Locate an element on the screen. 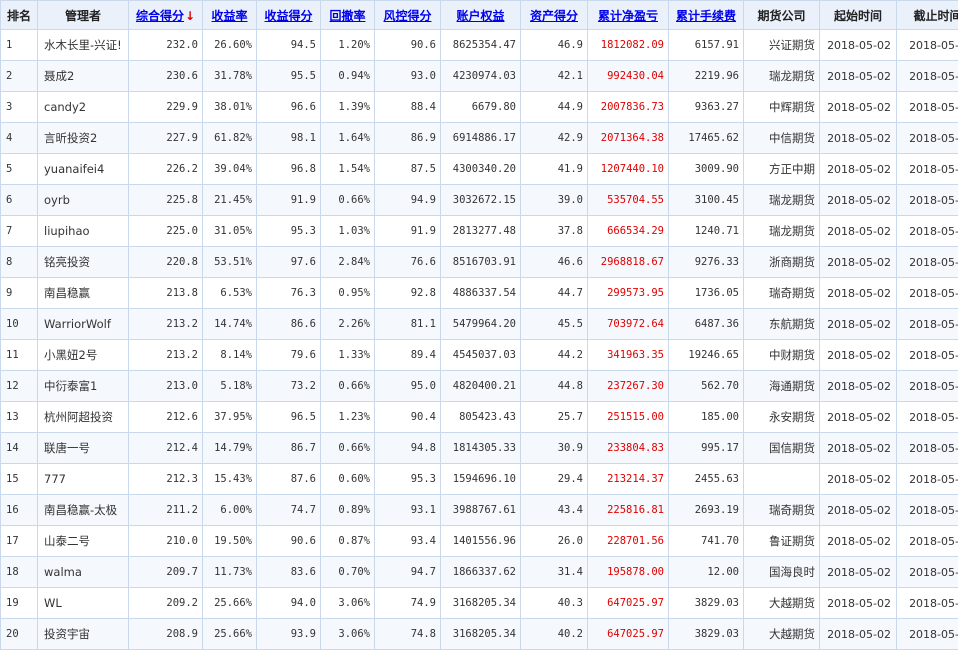 The height and width of the screenshot is (650, 958). sort-link-return-rate: 收益率 is located at coordinates (229, 16).